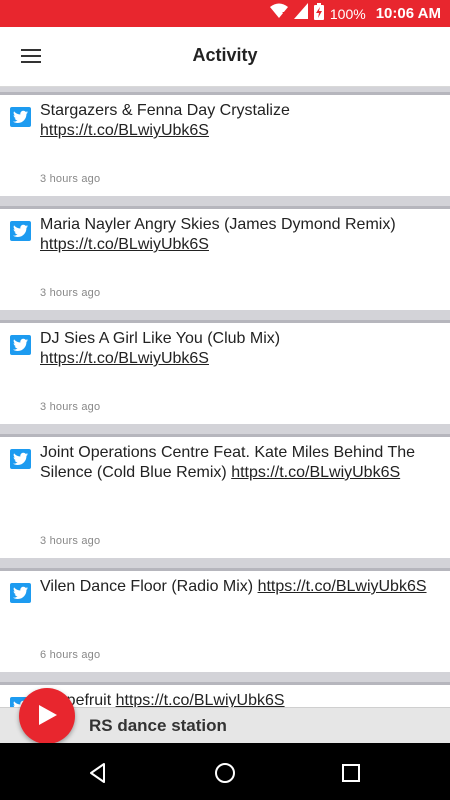 This screenshot has height=800, width=450. I want to click on battery-percent: 100%, so click(347, 13).